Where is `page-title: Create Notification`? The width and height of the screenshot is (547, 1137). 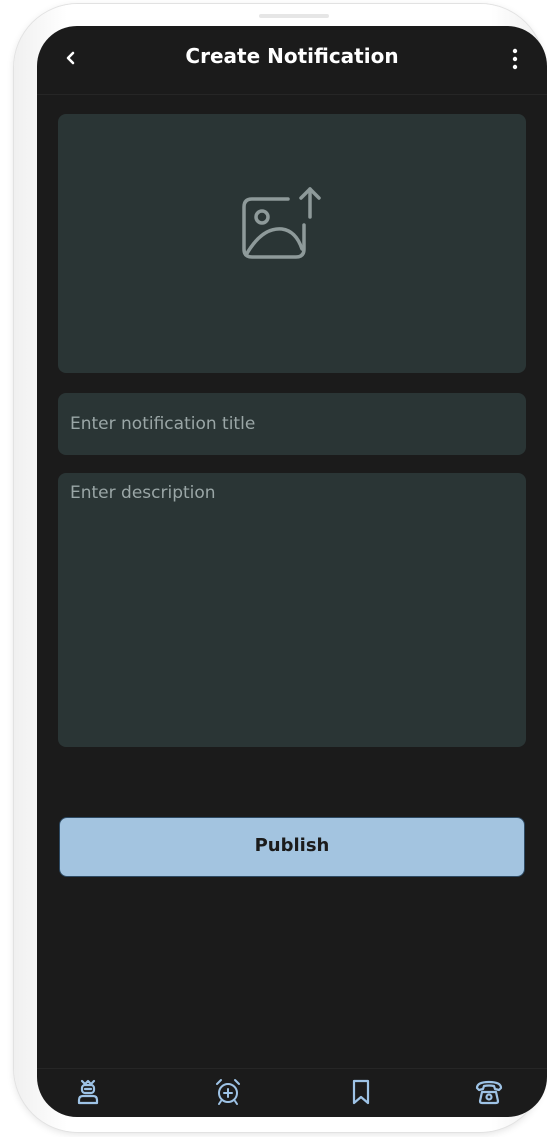
page-title: Create Notification is located at coordinates (292, 56).